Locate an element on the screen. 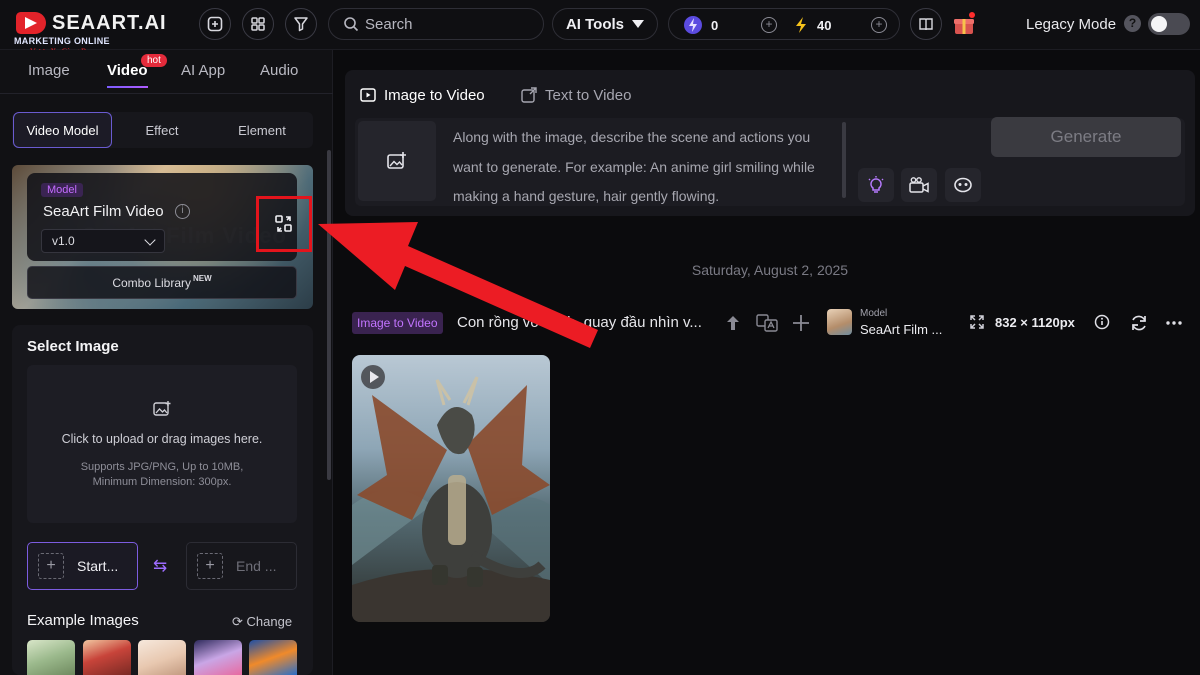 Image resolution: width=1200 pixels, height=675 pixels. tab-image-to-video: Image to Video is located at coordinates (422, 95).